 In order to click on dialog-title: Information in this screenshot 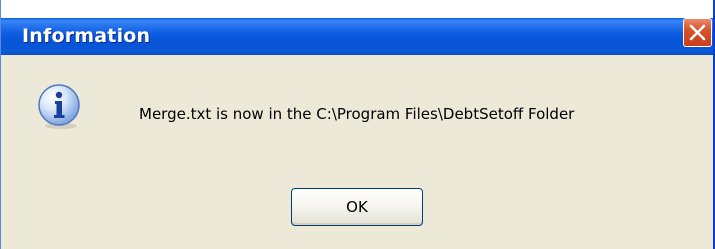, I will do `click(86, 36)`.